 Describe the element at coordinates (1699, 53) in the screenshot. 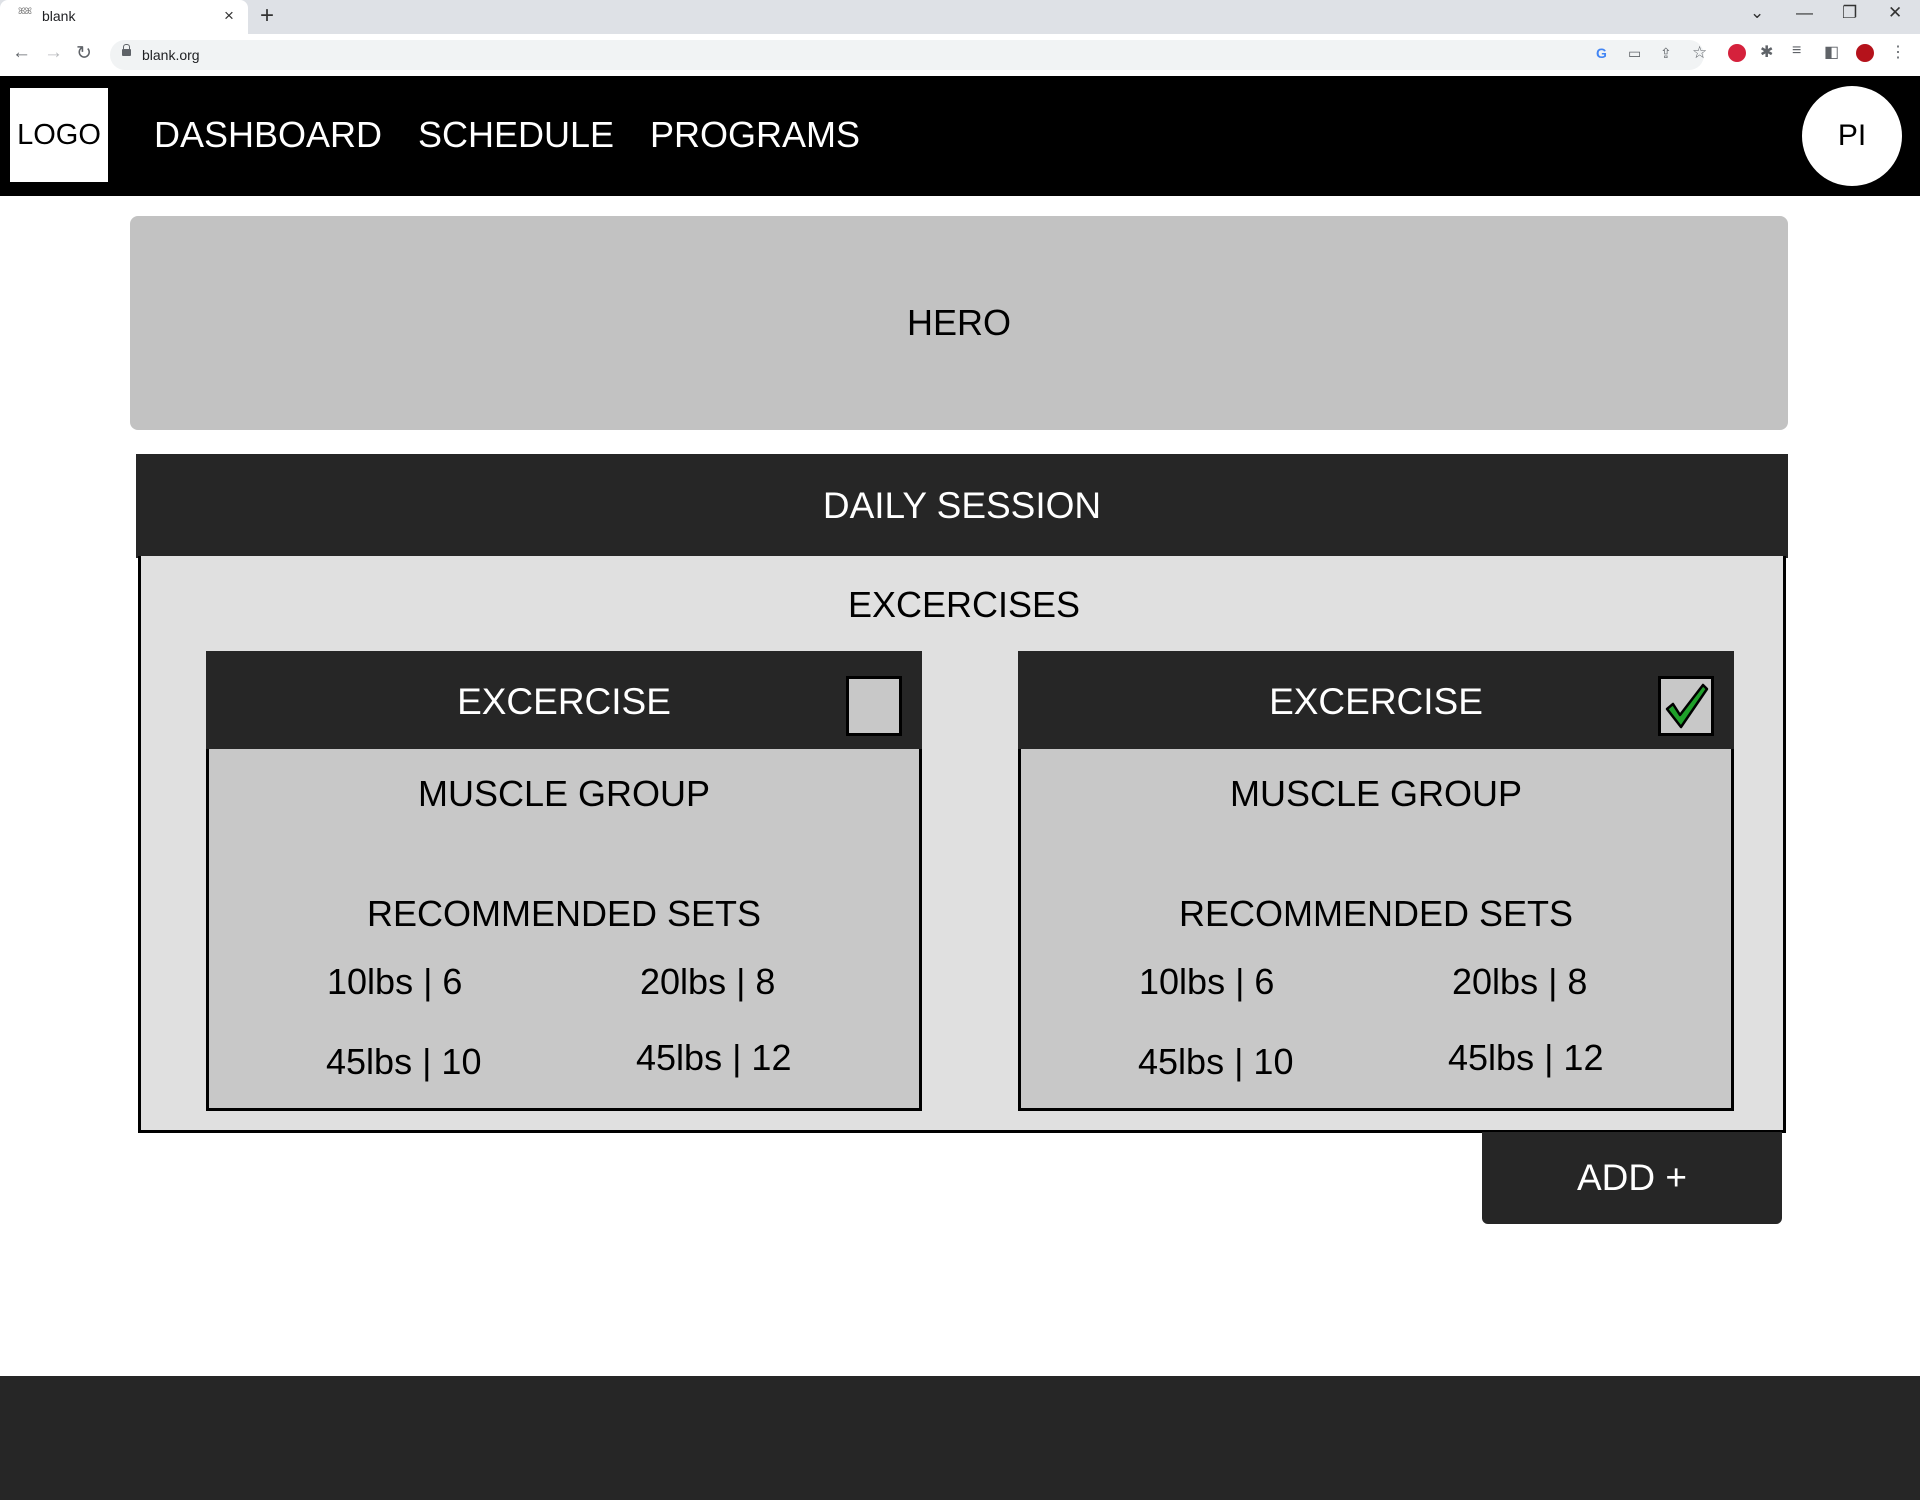

I see `bookmark-star-icon: ☆` at that location.